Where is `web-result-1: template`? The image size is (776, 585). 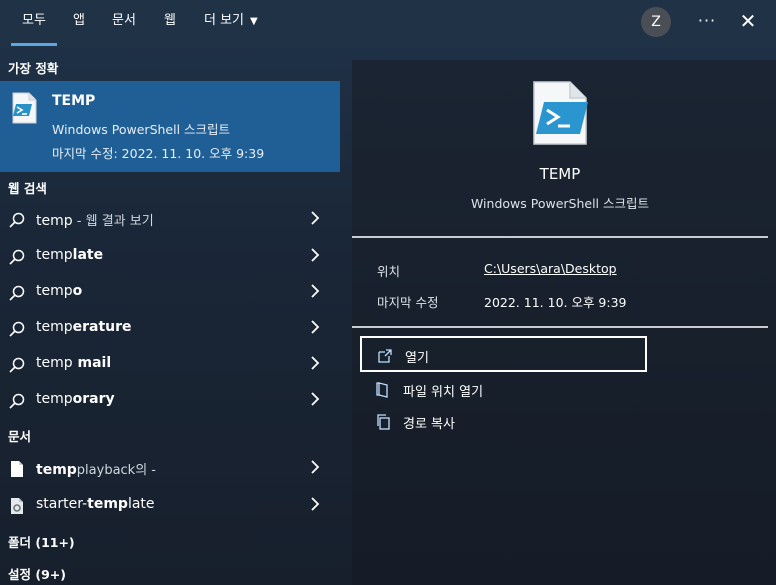 web-result-1: template is located at coordinates (170, 256).